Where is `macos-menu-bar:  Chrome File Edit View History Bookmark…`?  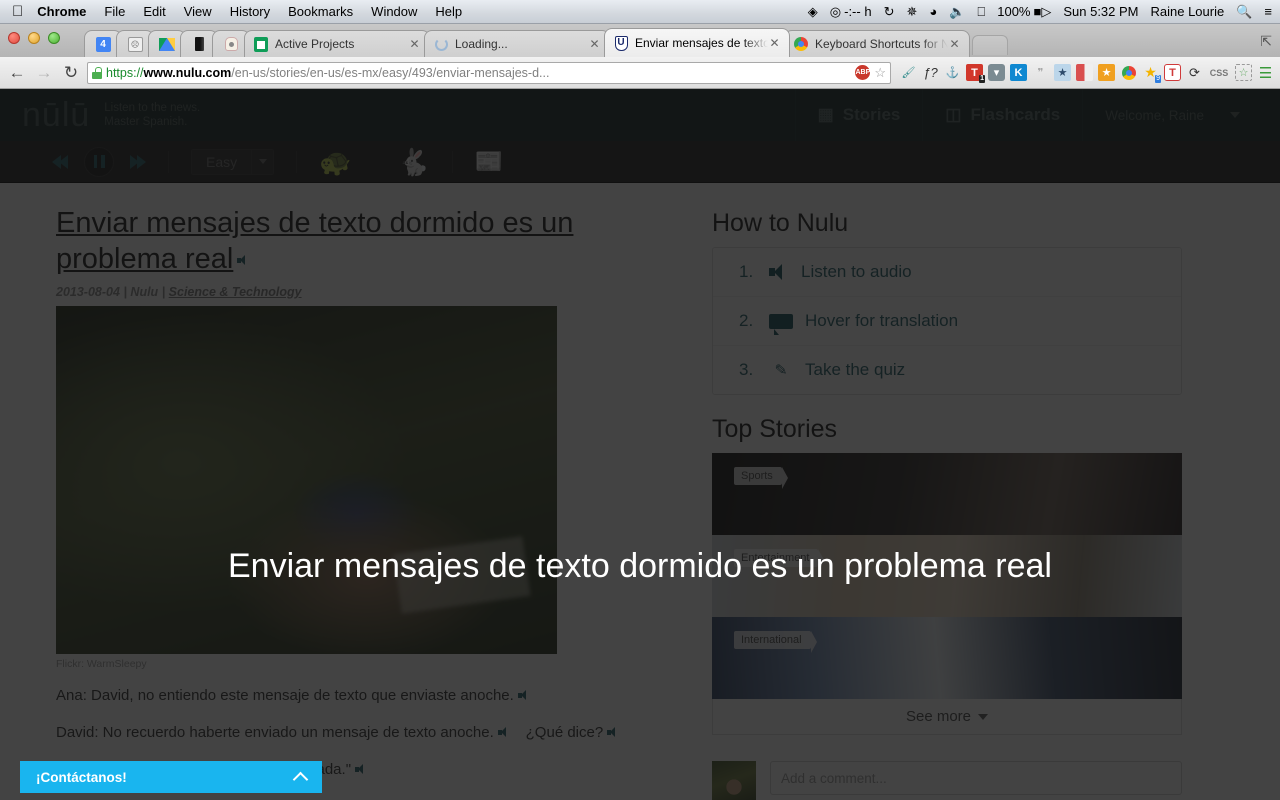 macos-menu-bar:  Chrome File Edit View History Bookmark… is located at coordinates (640, 12).